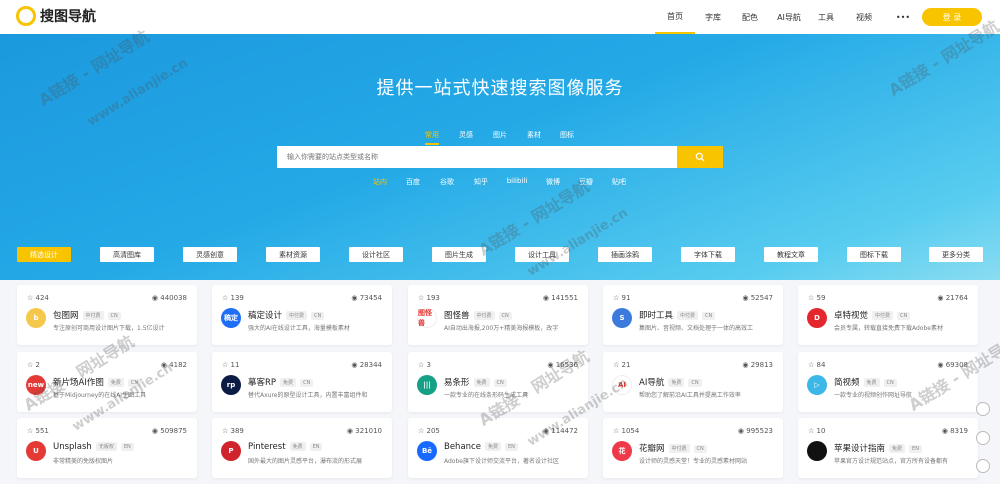  I want to click on site-logo-text: 花, so click(622, 451).